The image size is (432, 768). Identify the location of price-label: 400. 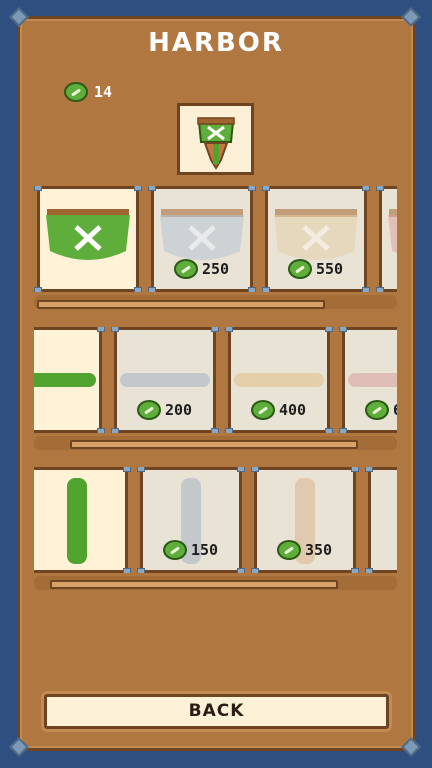
(293, 410).